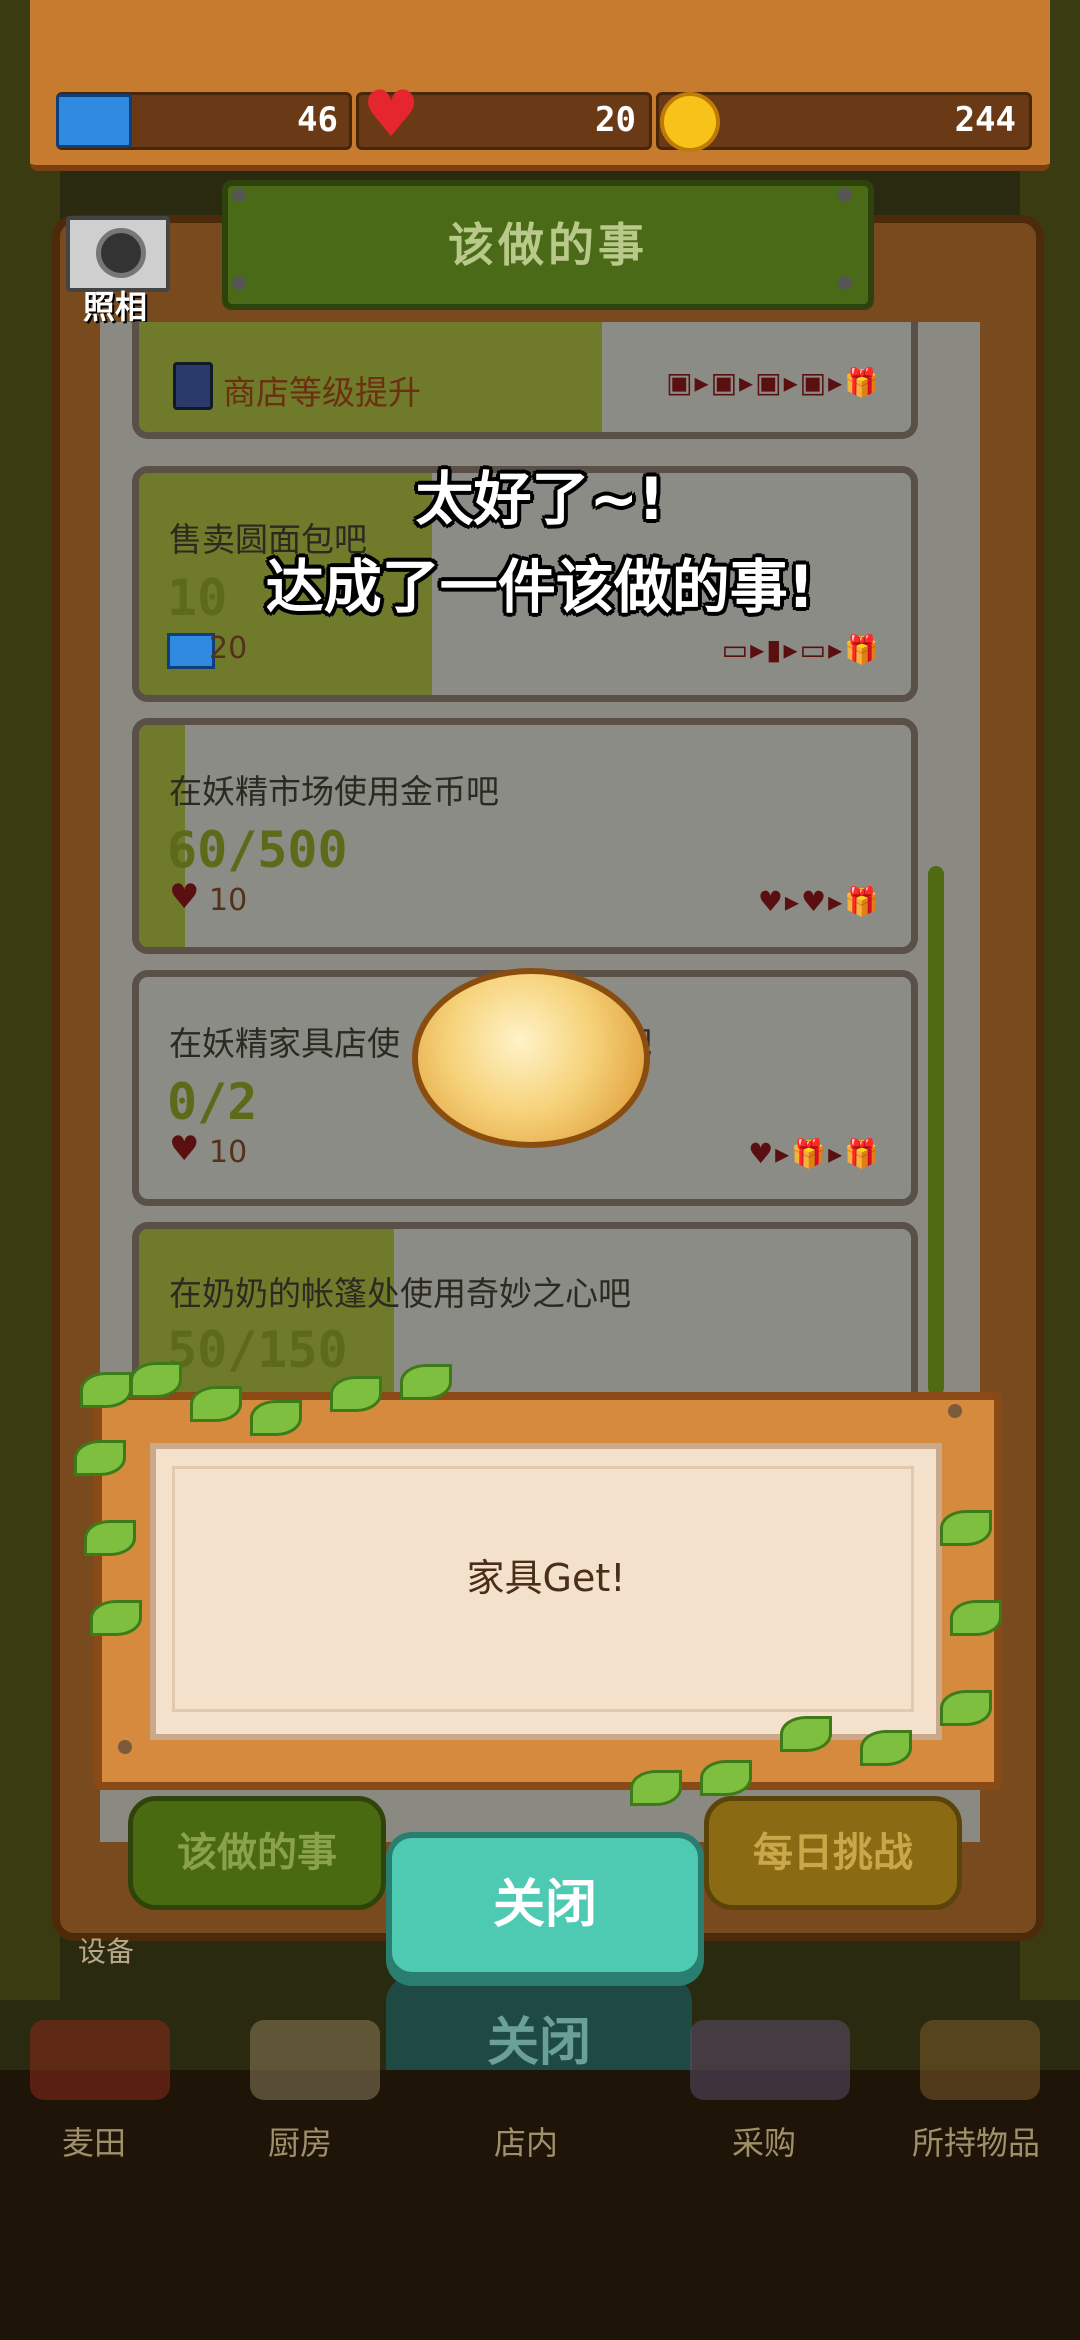 The width and height of the screenshot is (1080, 2340). What do you see at coordinates (801, 649) in the screenshot?
I see `reward-chain-icon: ▭▸▮▸▭▸🎁` at bounding box center [801, 649].